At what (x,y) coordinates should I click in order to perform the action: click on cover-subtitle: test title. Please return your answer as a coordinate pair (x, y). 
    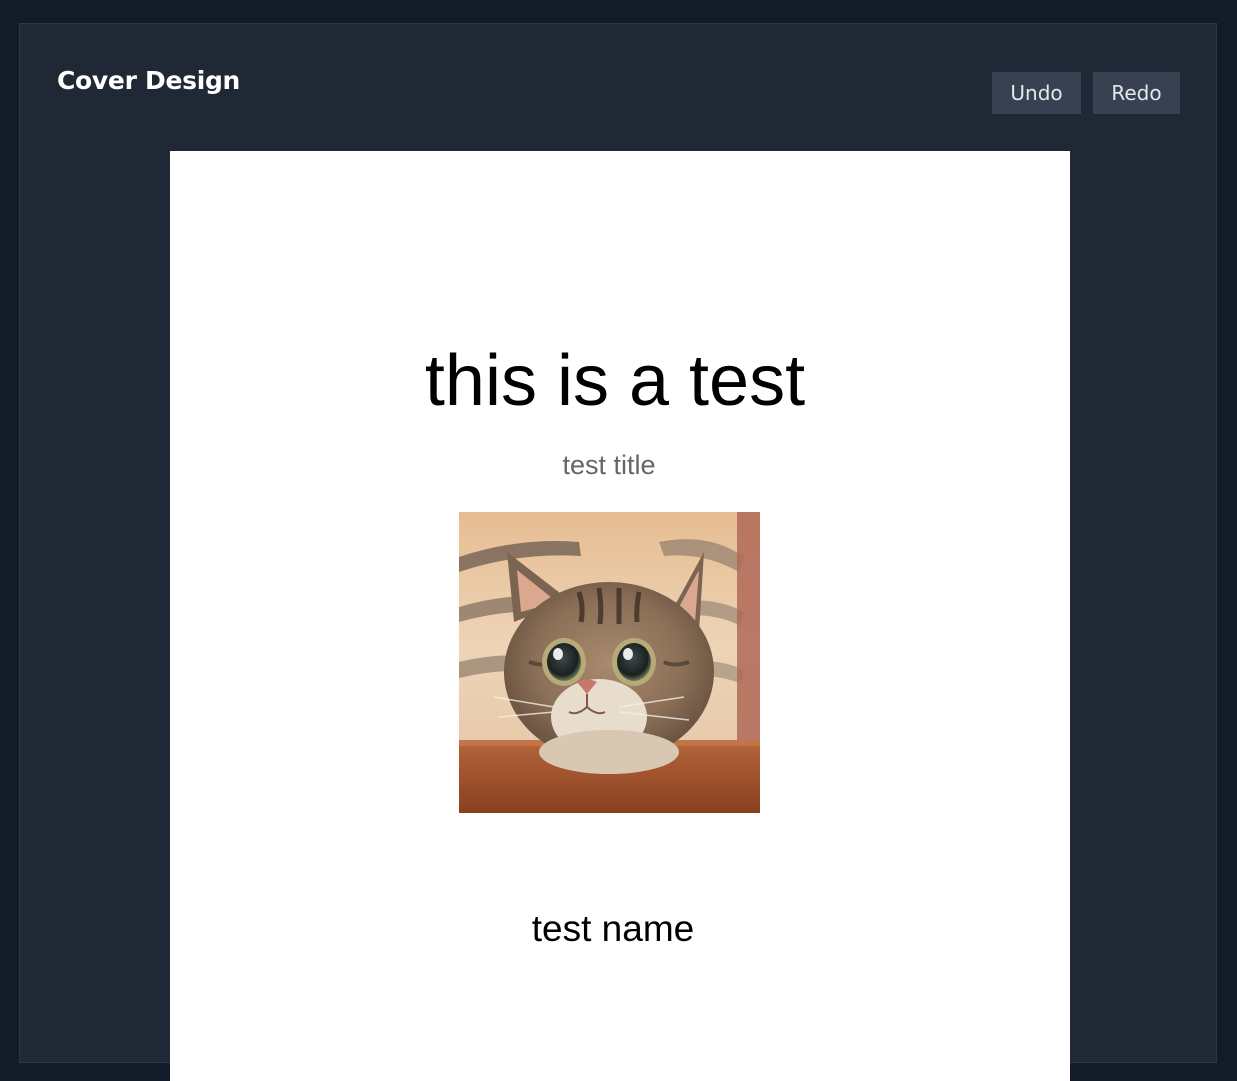
    Looking at the image, I should click on (620, 465).